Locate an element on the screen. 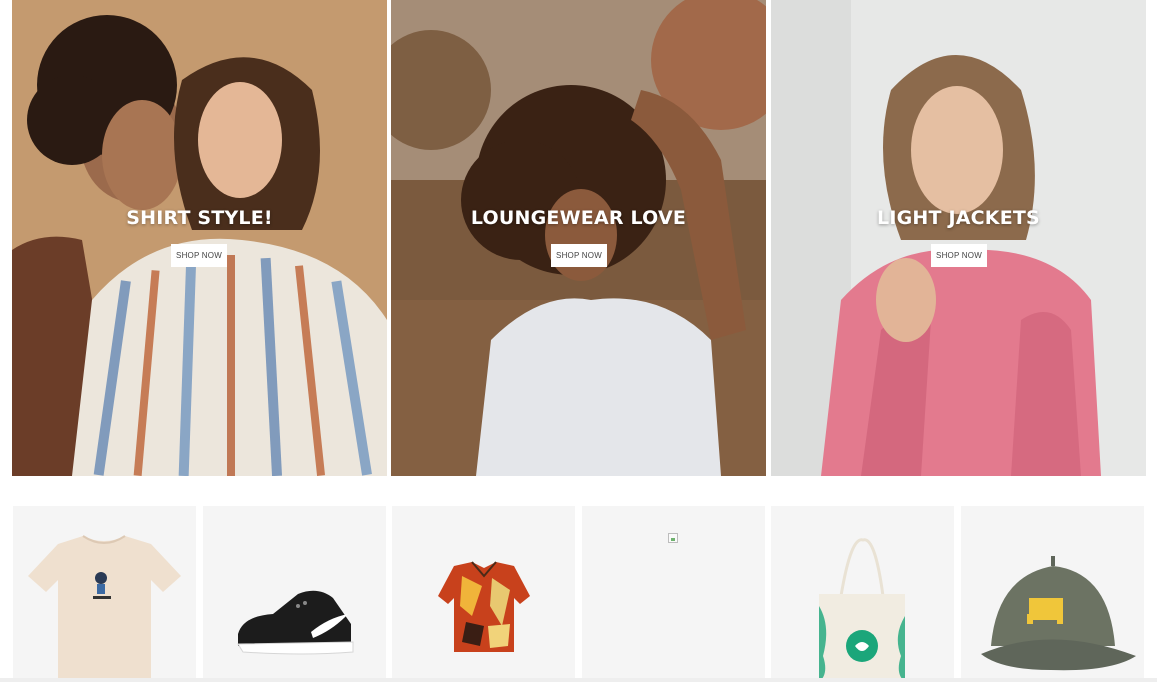 This screenshot has width=1157, height=682. tshirt-product-image is located at coordinates (104, 606).